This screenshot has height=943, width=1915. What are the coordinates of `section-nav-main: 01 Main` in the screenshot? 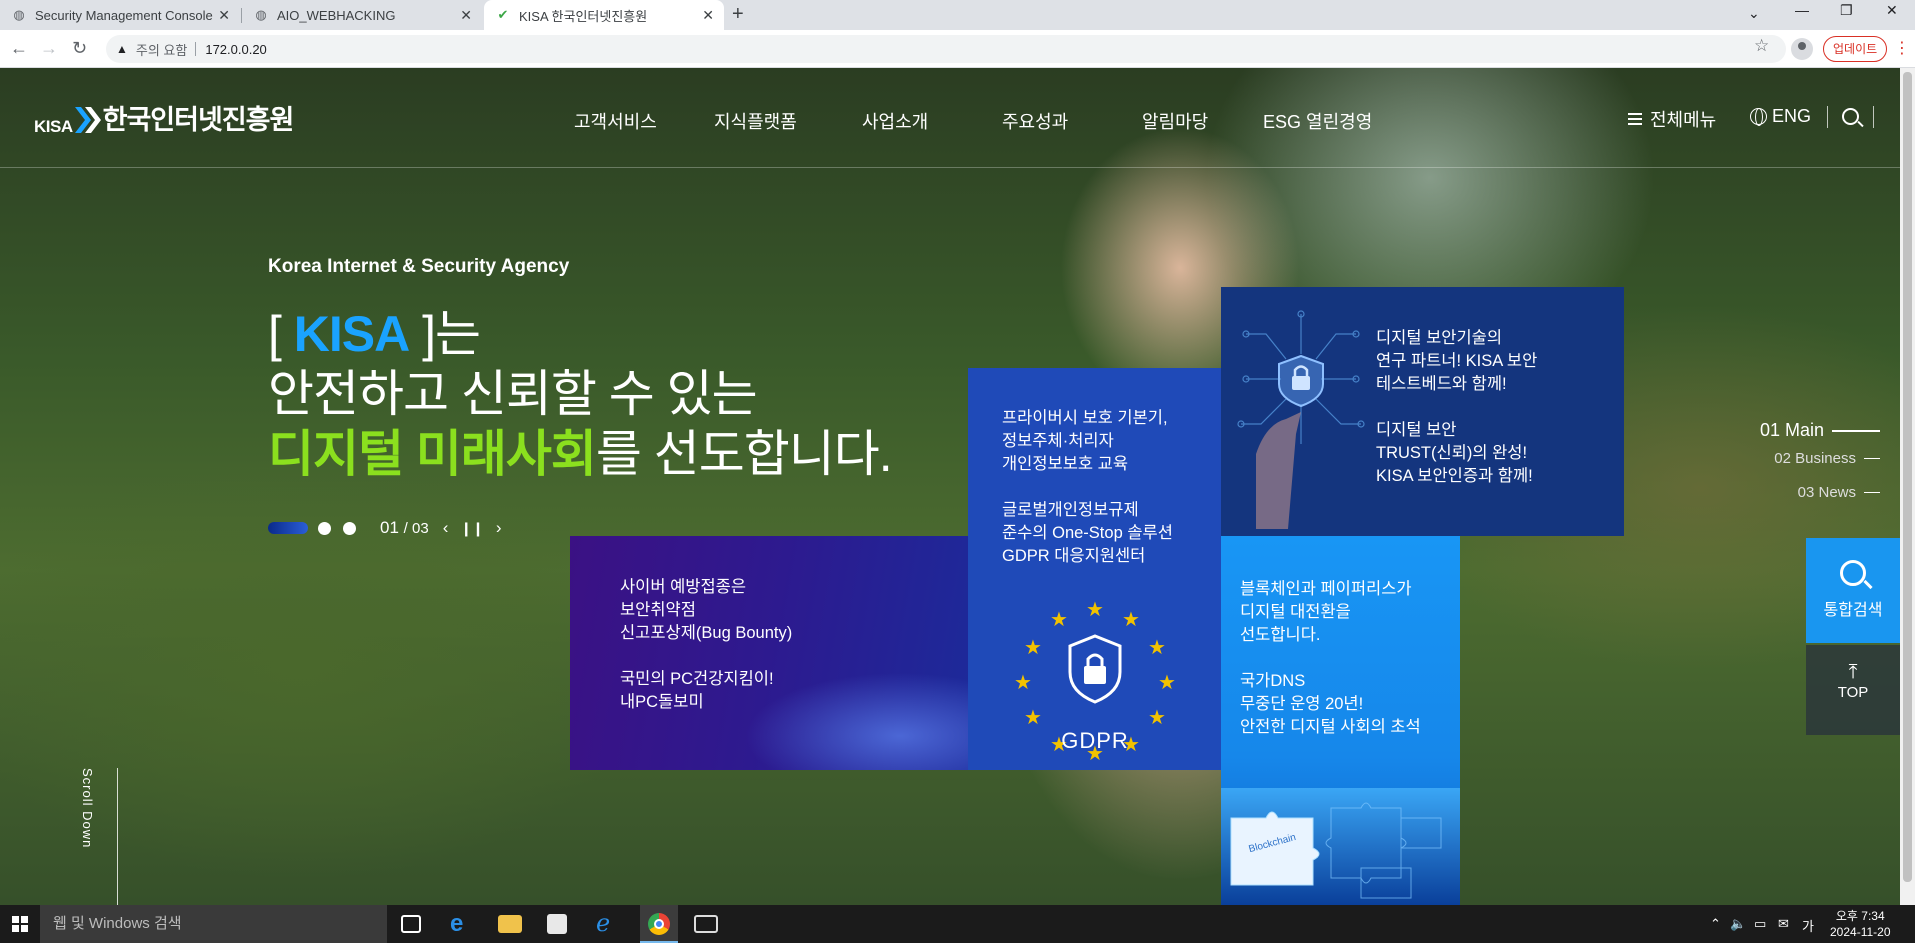 It's located at (1820, 430).